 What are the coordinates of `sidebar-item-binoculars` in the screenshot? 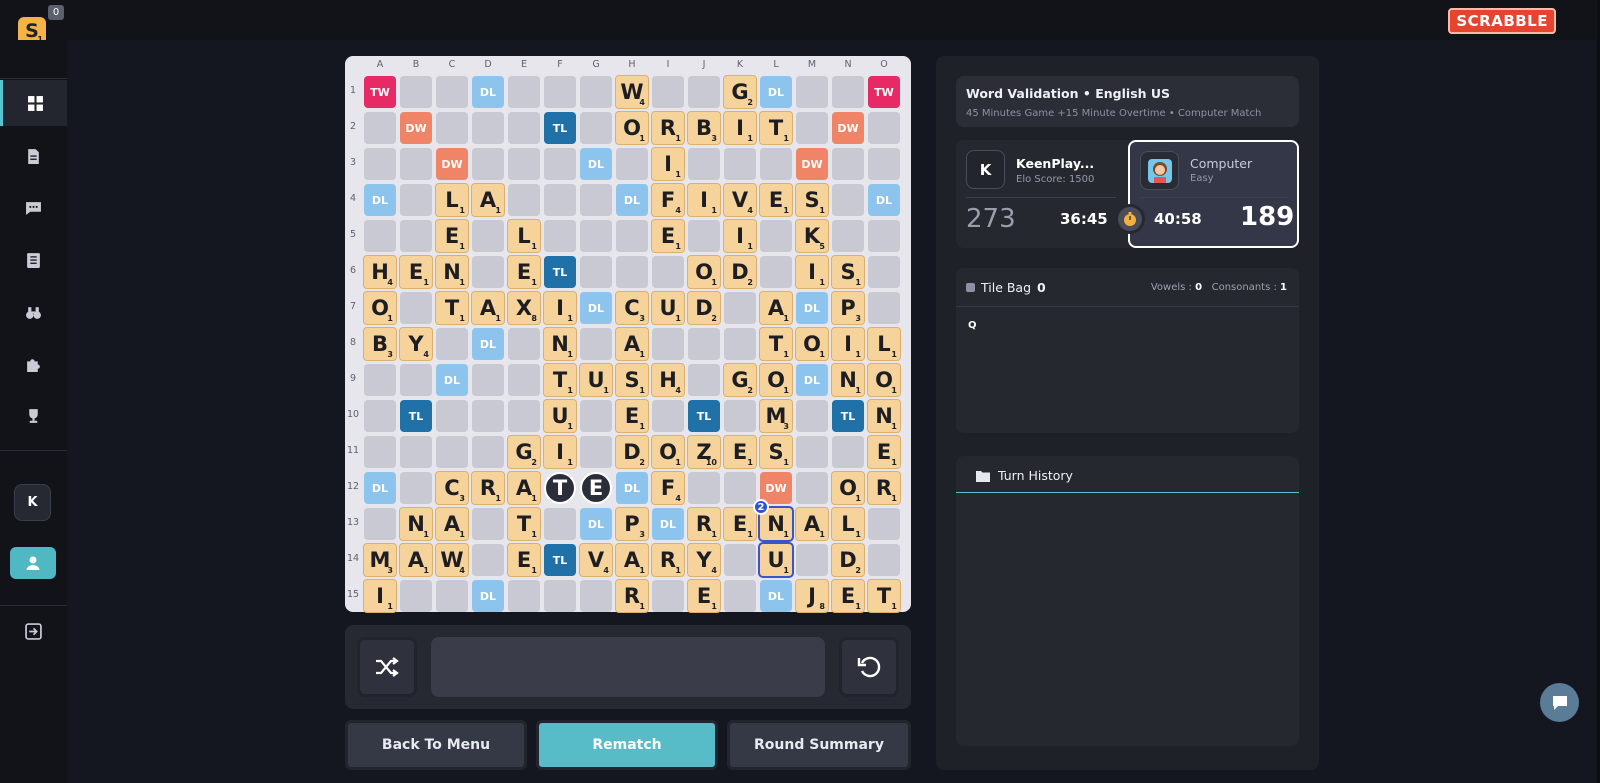 It's located at (33, 312).